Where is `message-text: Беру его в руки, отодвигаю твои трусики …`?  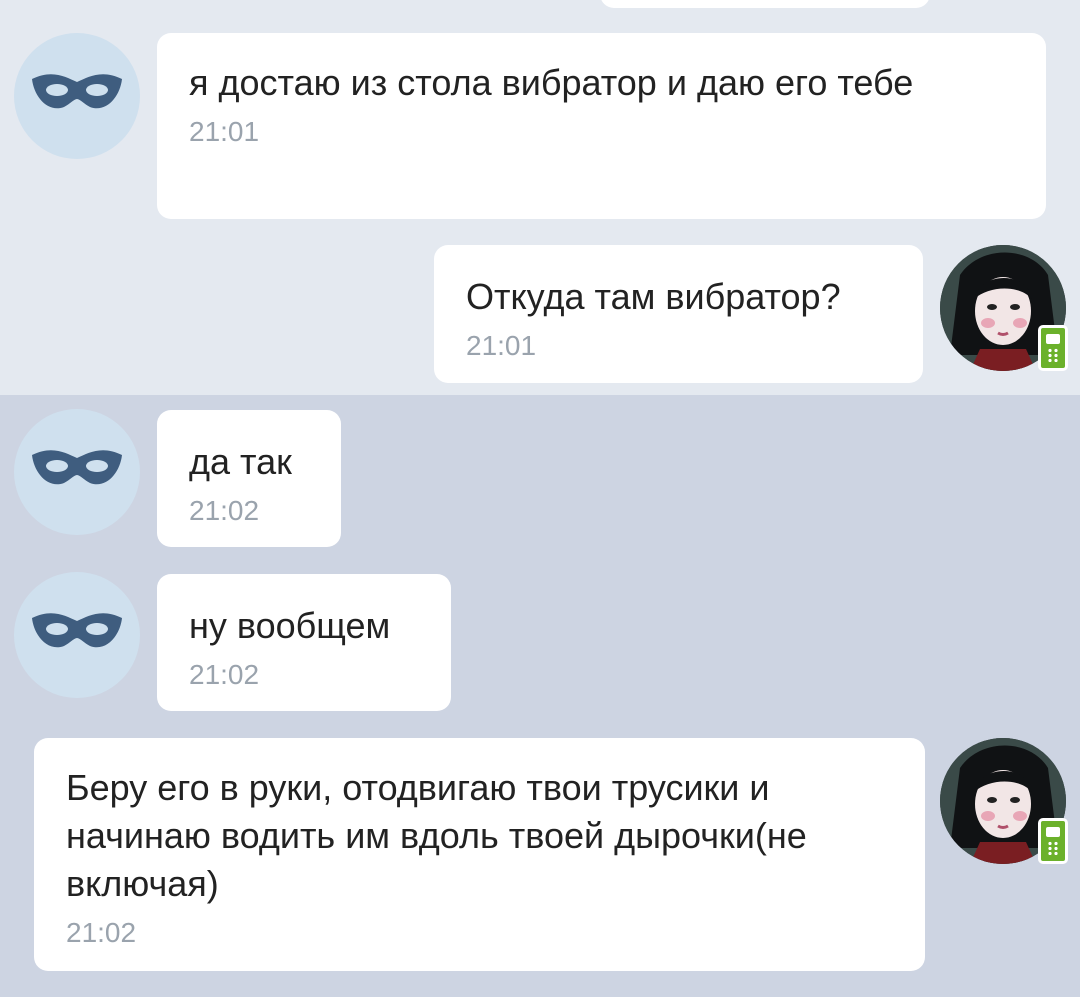 message-text: Беру его в руки, отодвигаю твои трусики … is located at coordinates (436, 835).